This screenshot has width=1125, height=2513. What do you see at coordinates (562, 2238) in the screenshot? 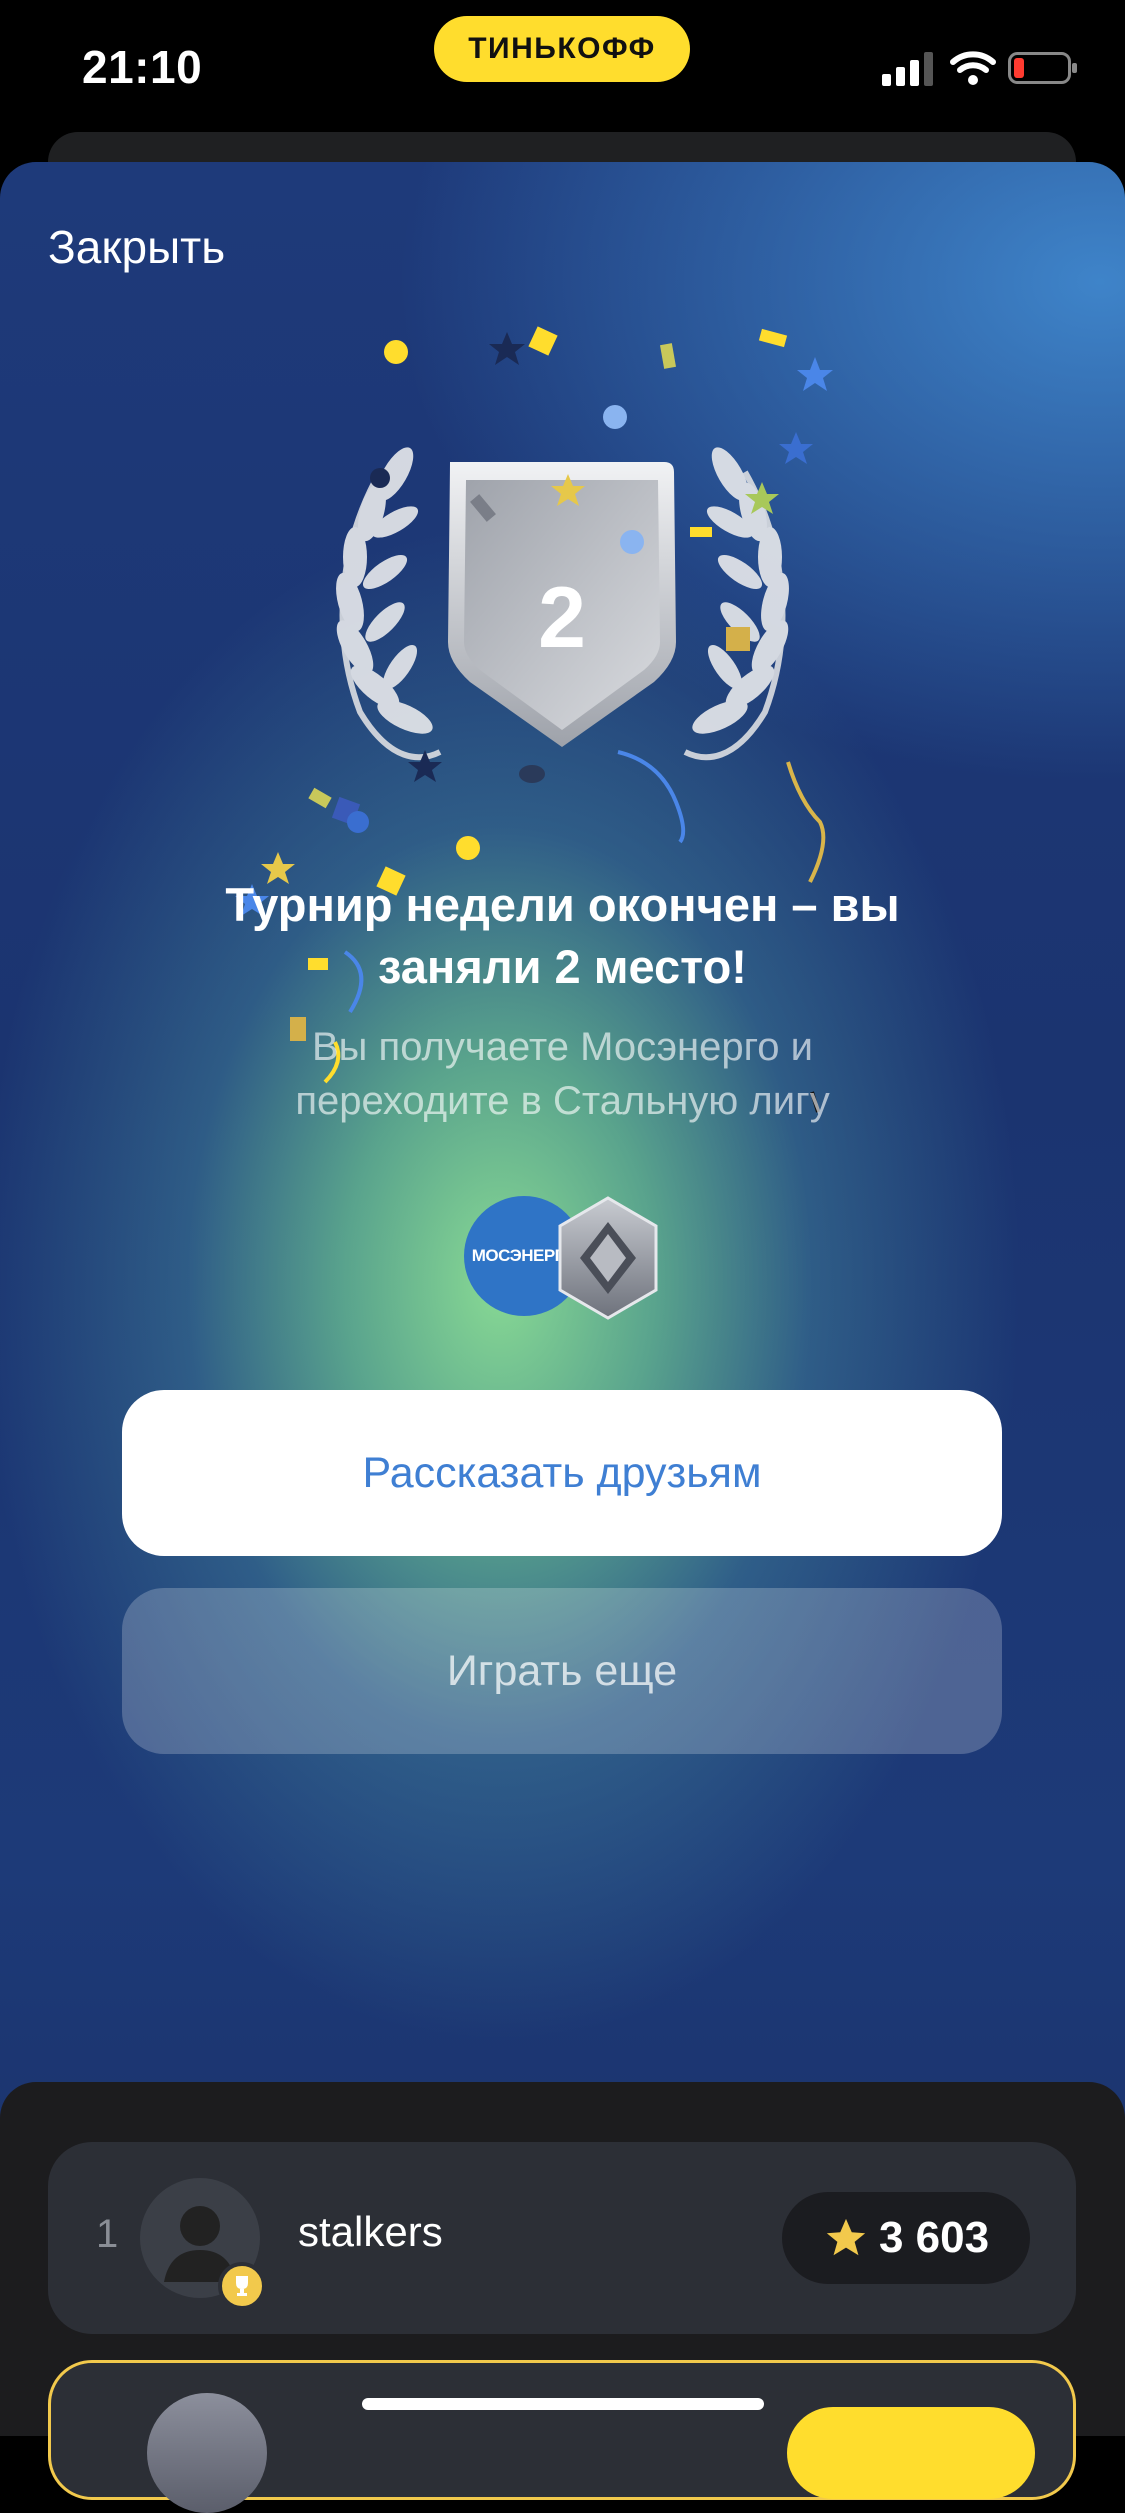
I see `leaderboard-row: 1 stalkers 3 603` at bounding box center [562, 2238].